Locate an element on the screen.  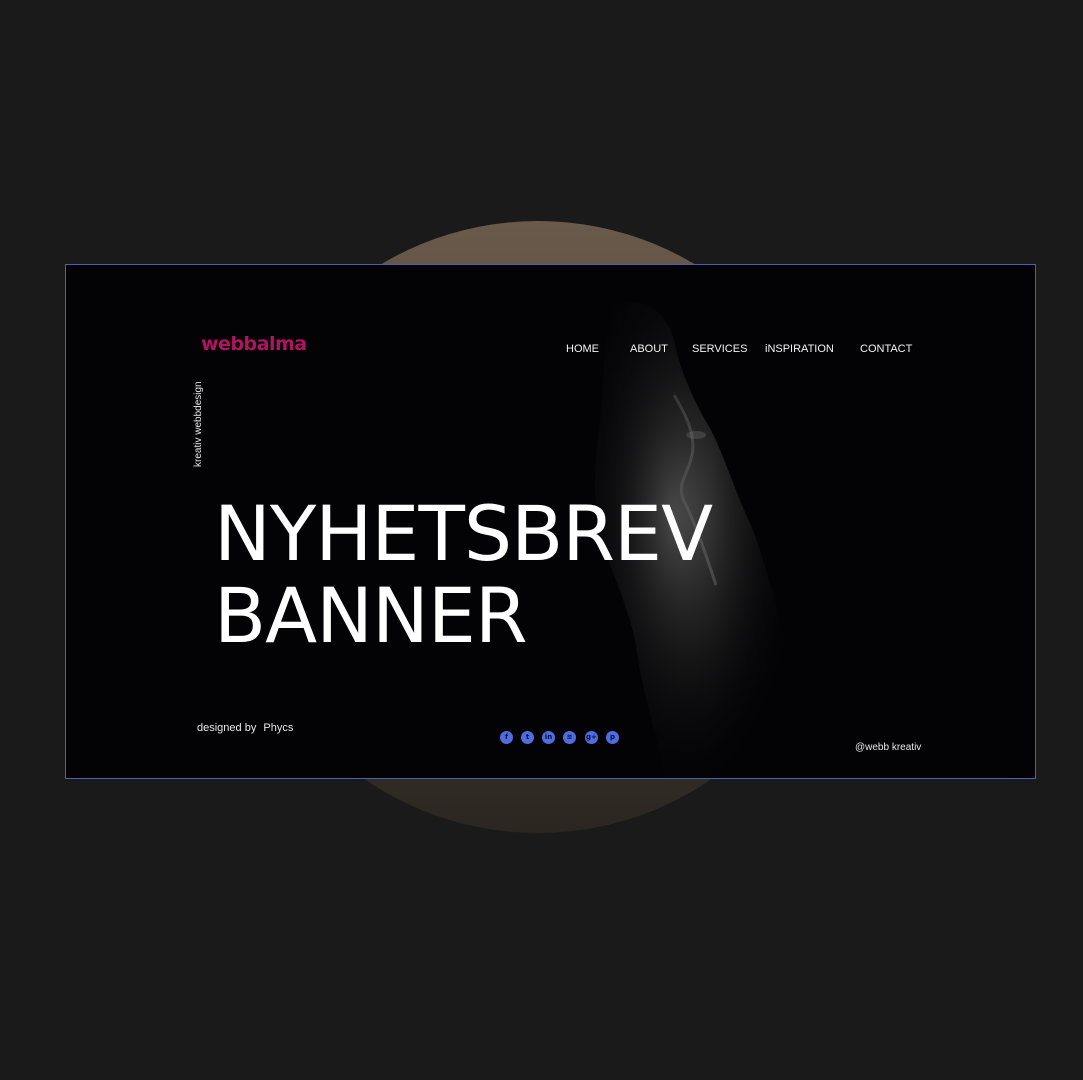
hero-line-1: NYHETSBREV is located at coordinates (463, 533).